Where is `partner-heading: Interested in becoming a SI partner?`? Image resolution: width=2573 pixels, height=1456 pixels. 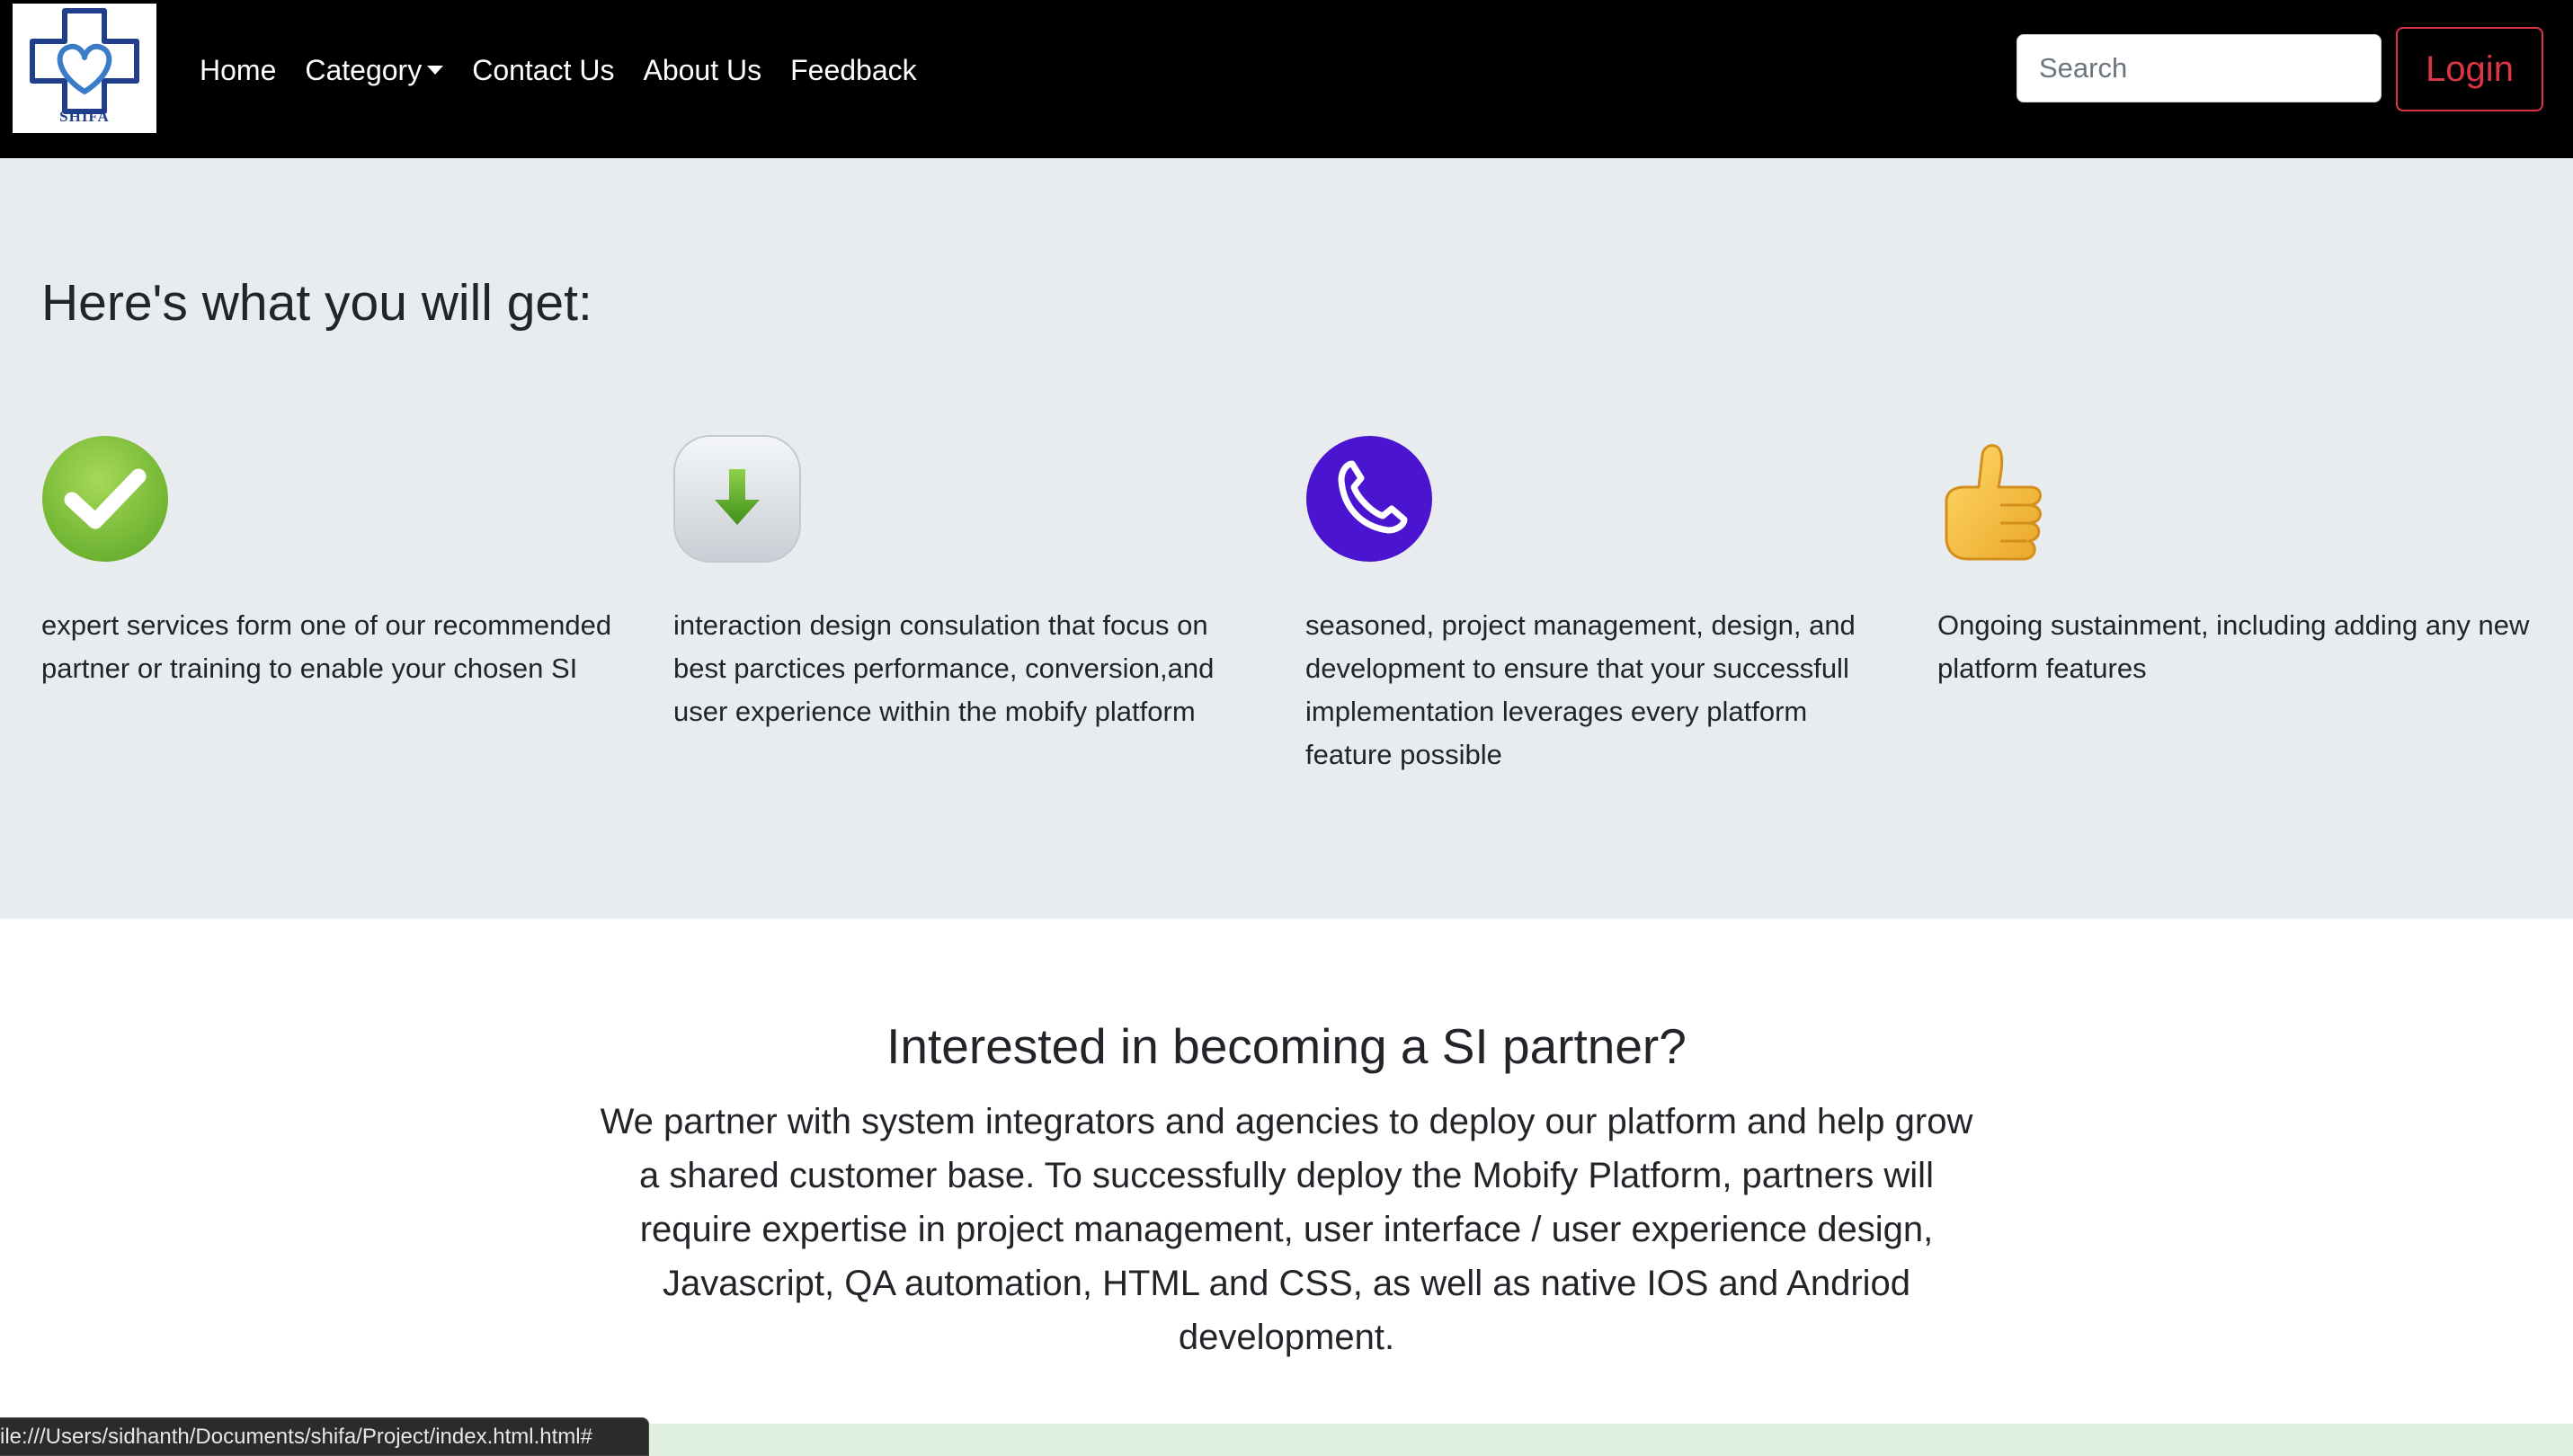
partner-heading: Interested in becoming a SI partner? is located at coordinates (1286, 1046).